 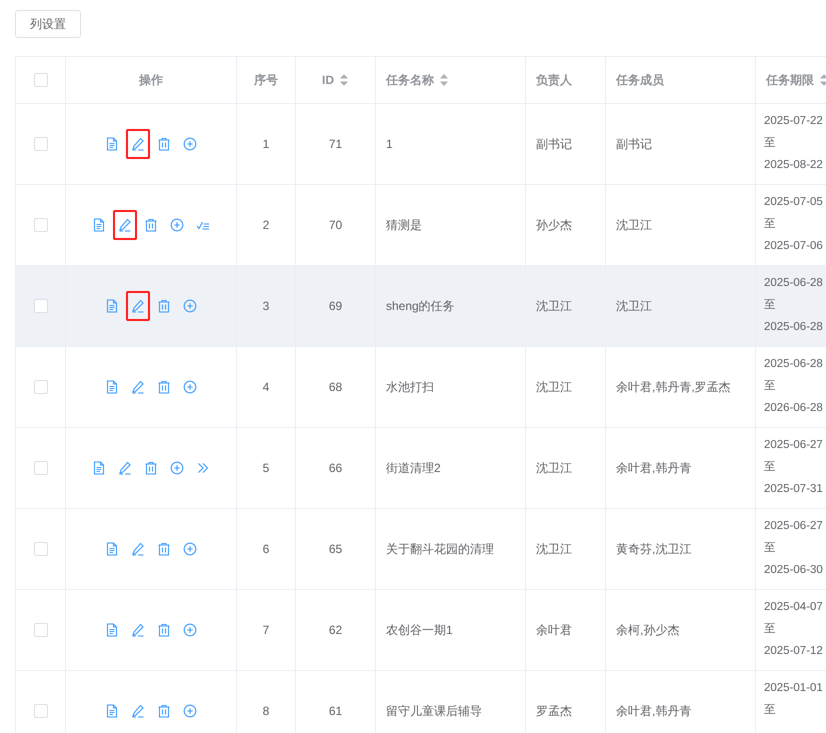 What do you see at coordinates (440, 549) in the screenshot?
I see `task-name: 关于翻斗花园的清理` at bounding box center [440, 549].